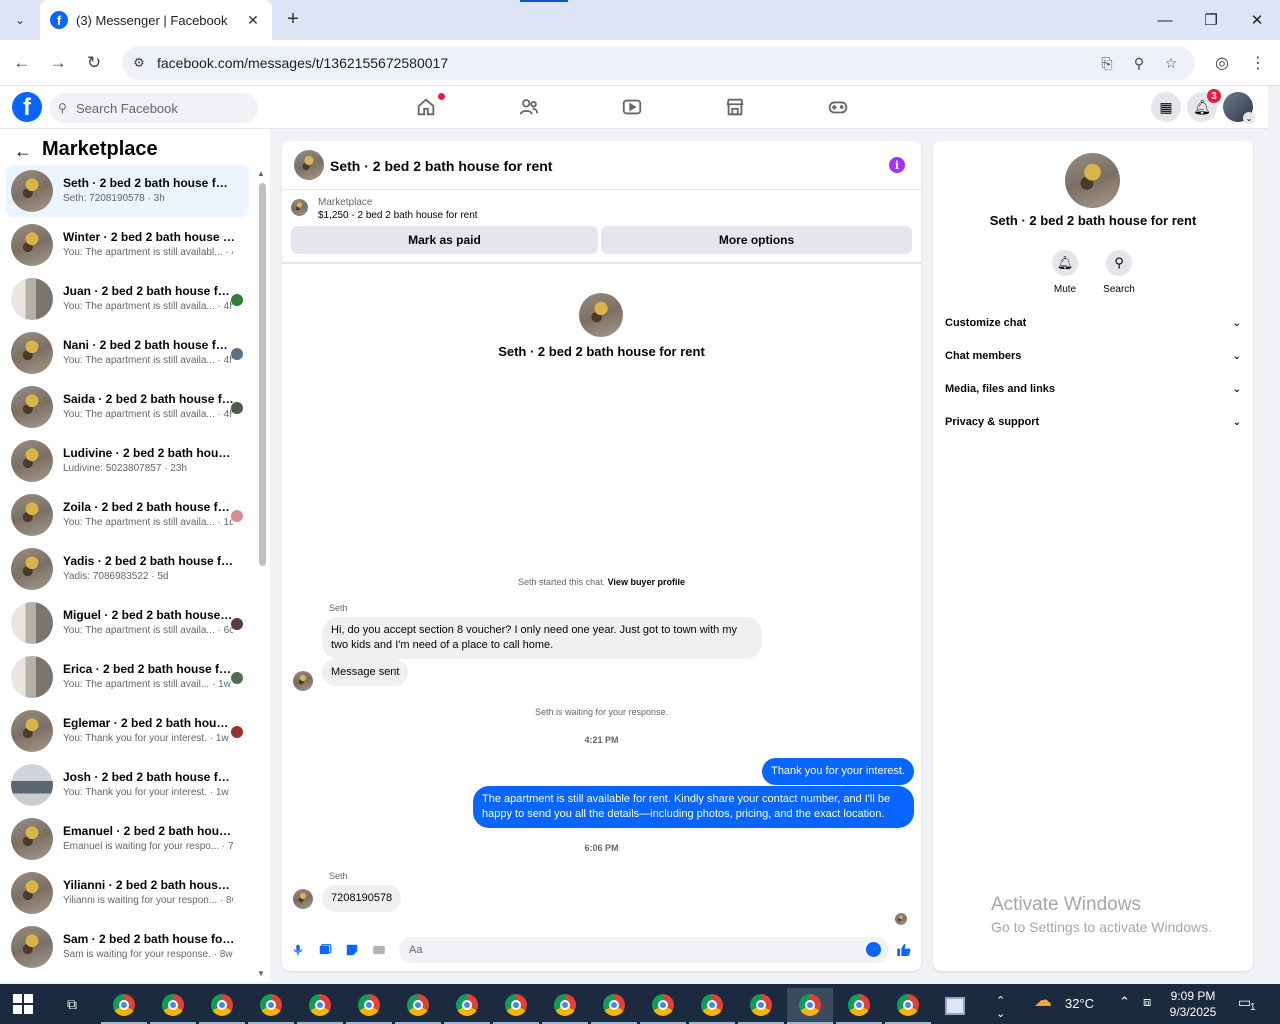 The height and width of the screenshot is (1024, 1280). What do you see at coordinates (58, 63) in the screenshot?
I see `forward-icon: →` at bounding box center [58, 63].